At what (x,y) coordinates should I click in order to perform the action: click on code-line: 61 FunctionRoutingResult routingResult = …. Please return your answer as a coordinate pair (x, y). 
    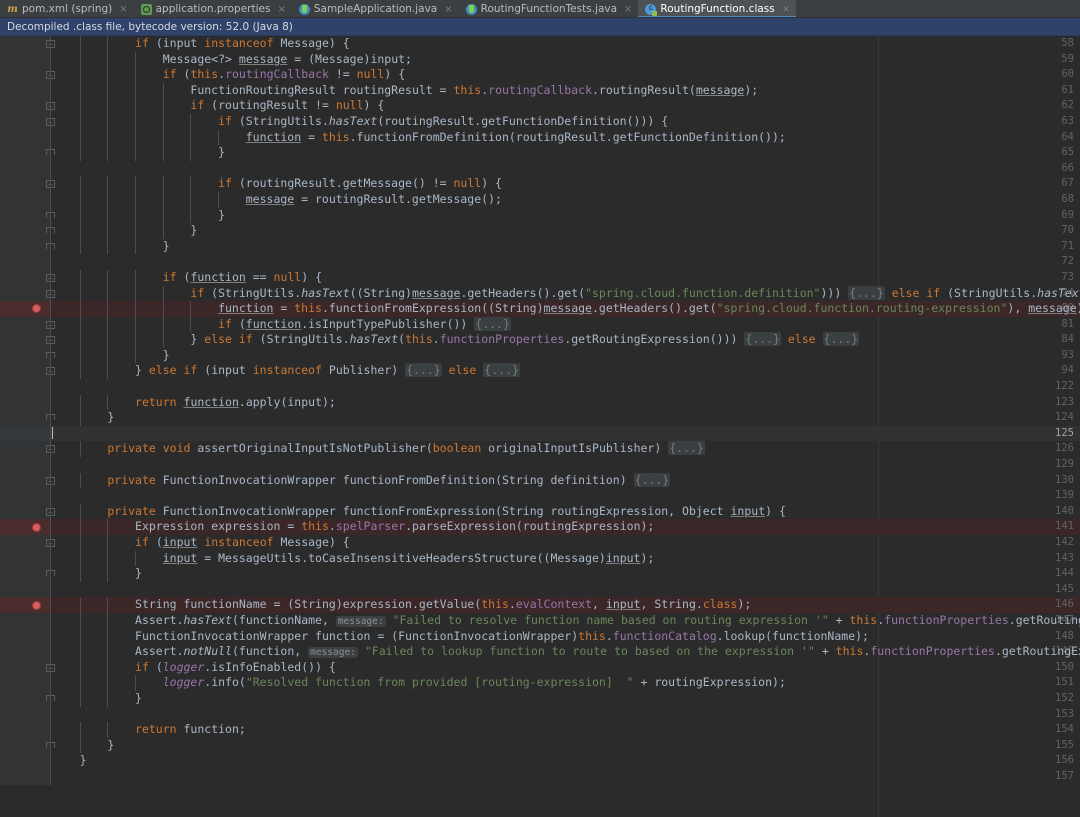
    Looking at the image, I should click on (540, 90).